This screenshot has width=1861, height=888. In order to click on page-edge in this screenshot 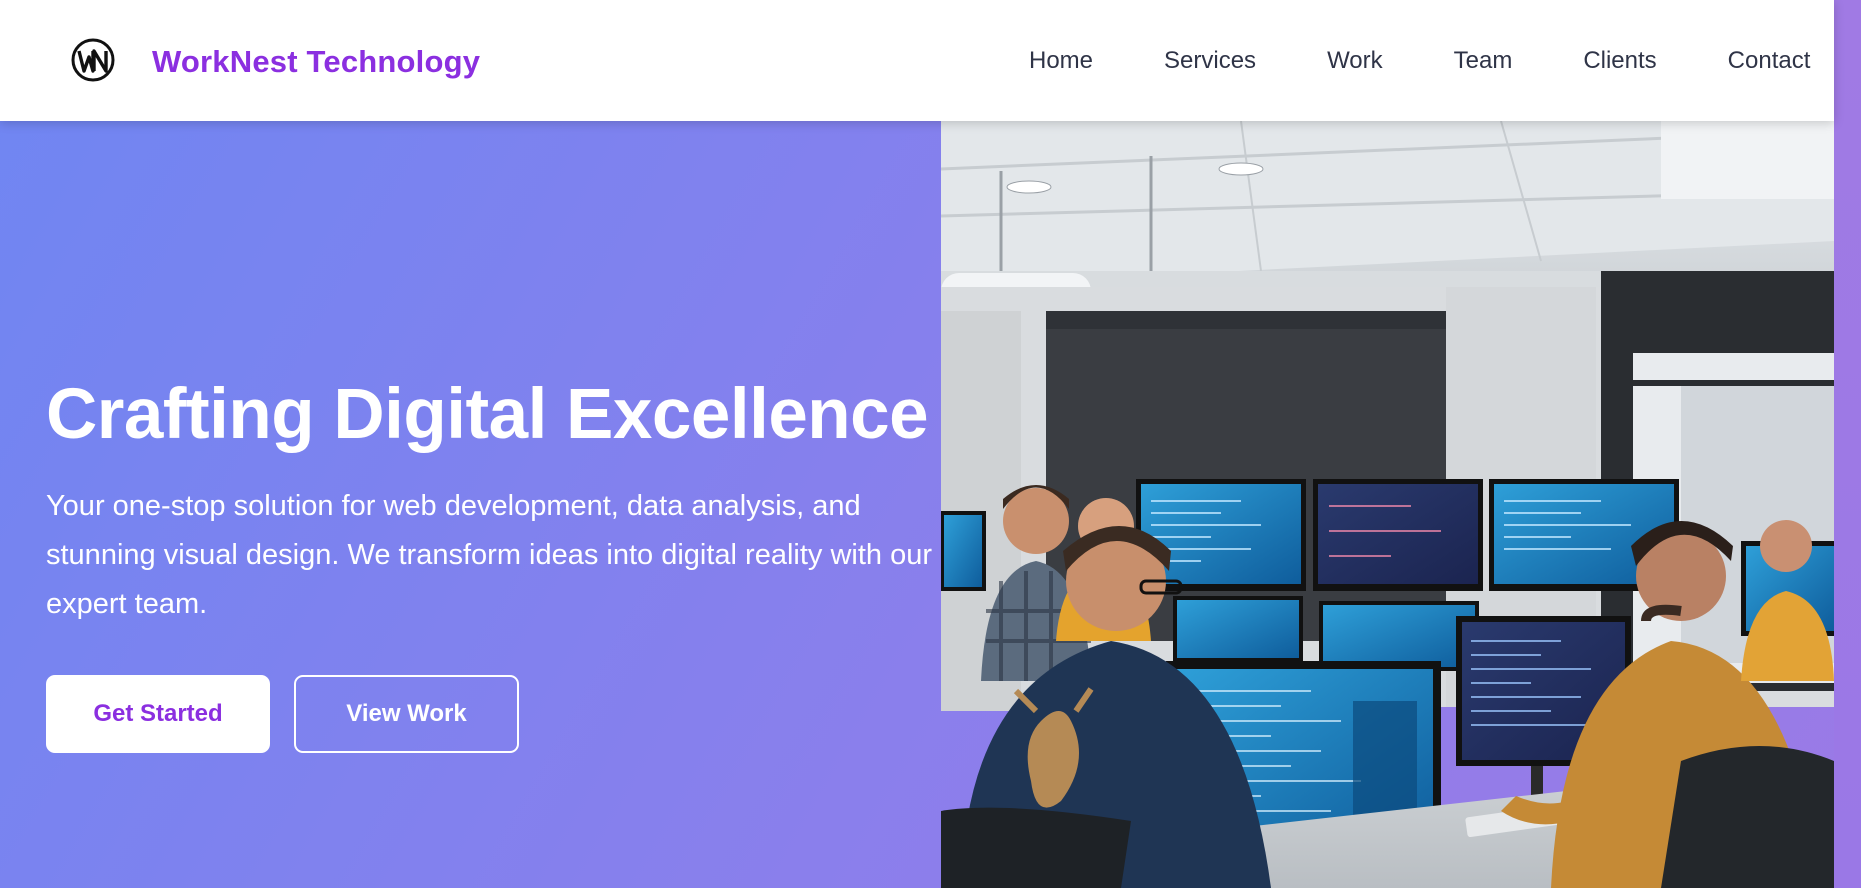, I will do `click(1847, 444)`.